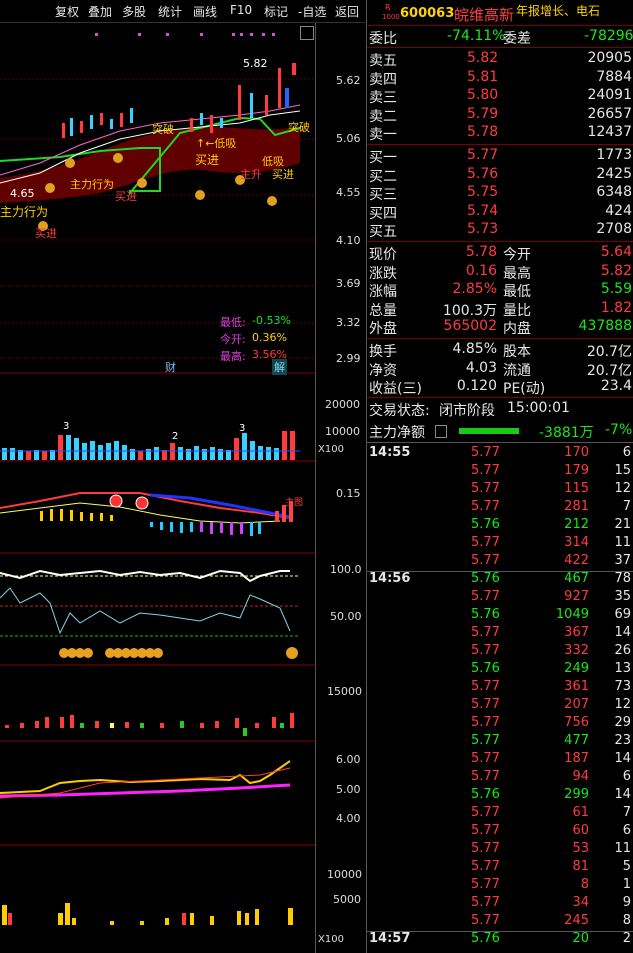  Describe the element at coordinates (241, 10) in the screenshot. I see `menu-f10: F10` at that location.